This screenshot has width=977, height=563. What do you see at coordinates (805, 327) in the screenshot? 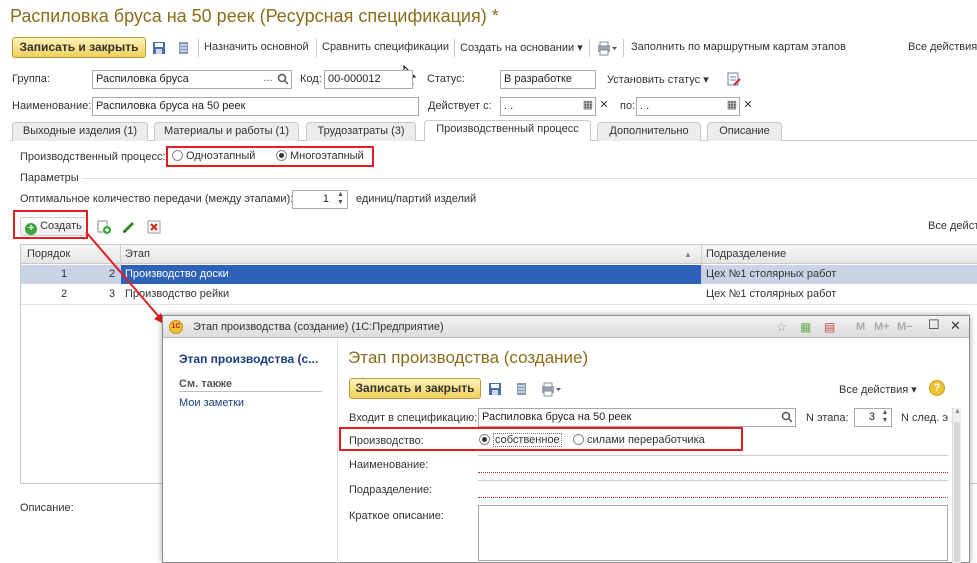
I see `calculator-icon: ▦` at bounding box center [805, 327].